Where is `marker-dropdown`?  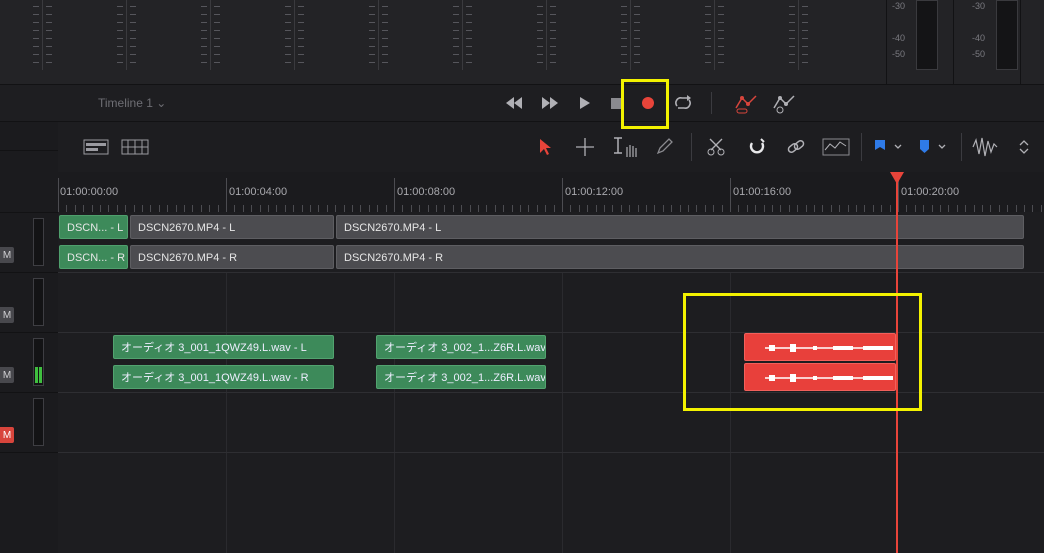
marker-dropdown is located at coordinates (932, 147).